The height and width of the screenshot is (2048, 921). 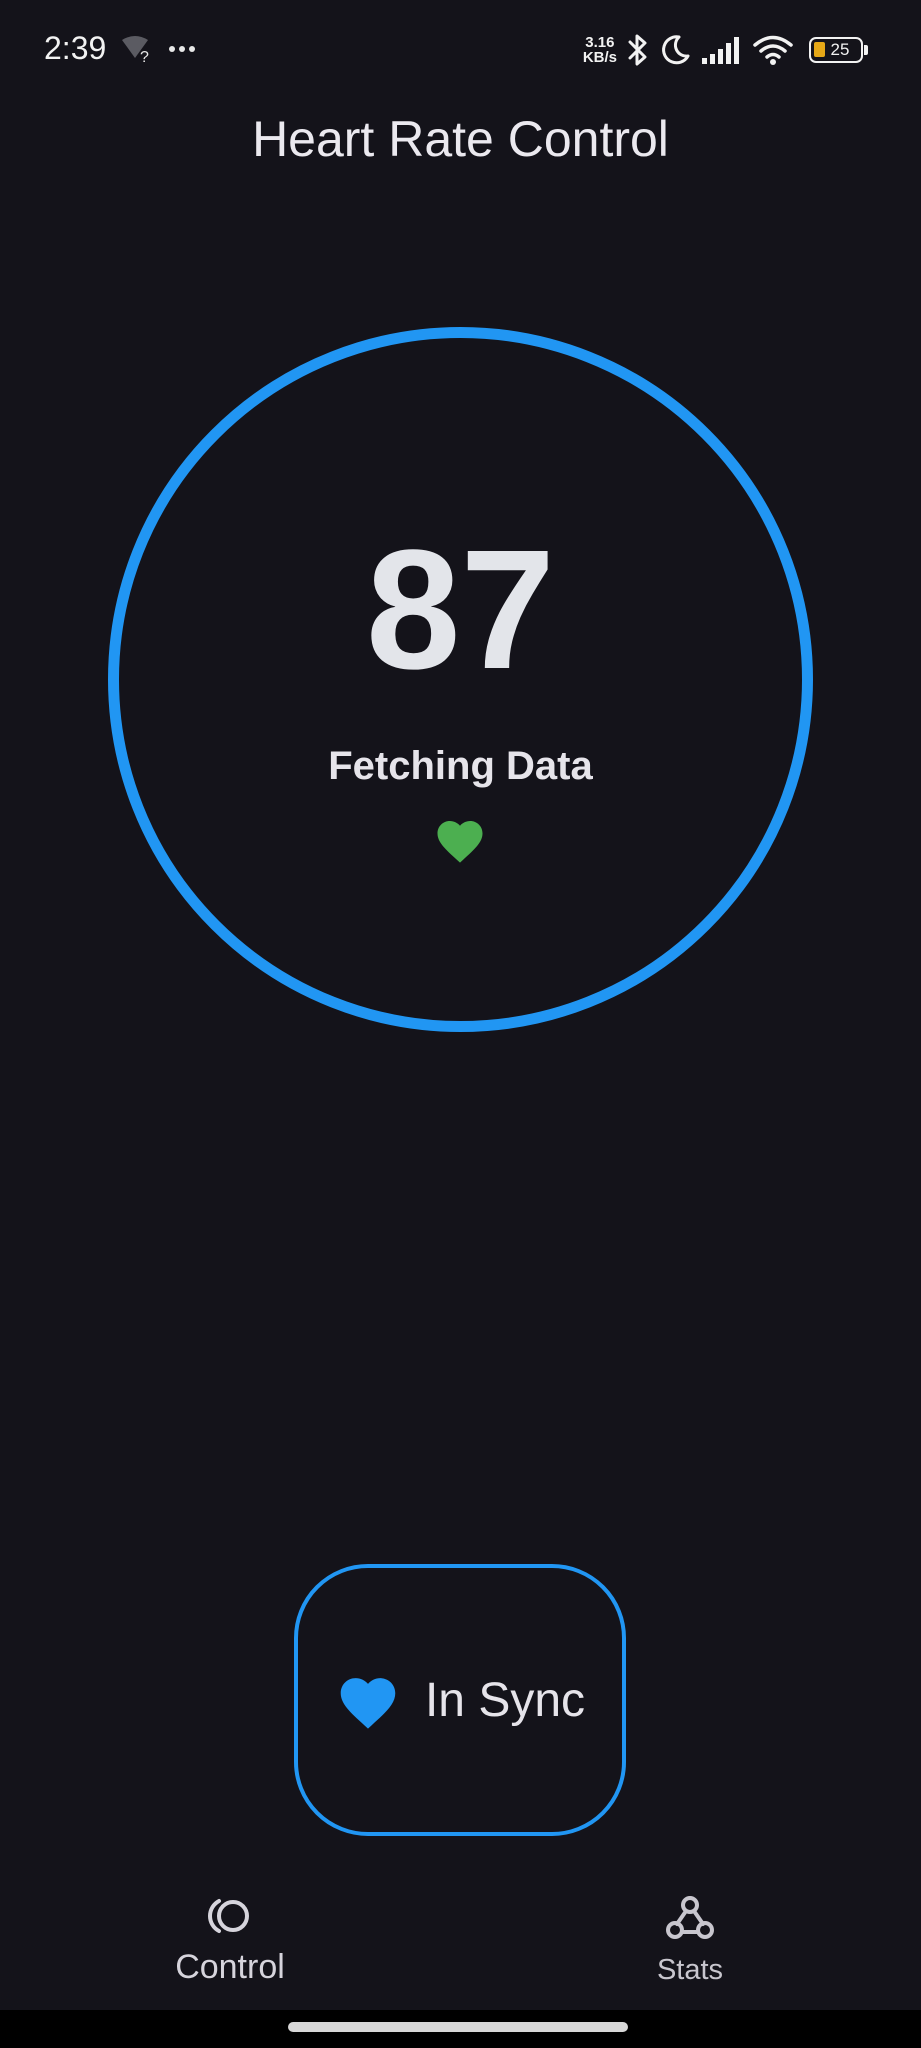 What do you see at coordinates (460, 139) in the screenshot?
I see `page-title: Heart Rate Control` at bounding box center [460, 139].